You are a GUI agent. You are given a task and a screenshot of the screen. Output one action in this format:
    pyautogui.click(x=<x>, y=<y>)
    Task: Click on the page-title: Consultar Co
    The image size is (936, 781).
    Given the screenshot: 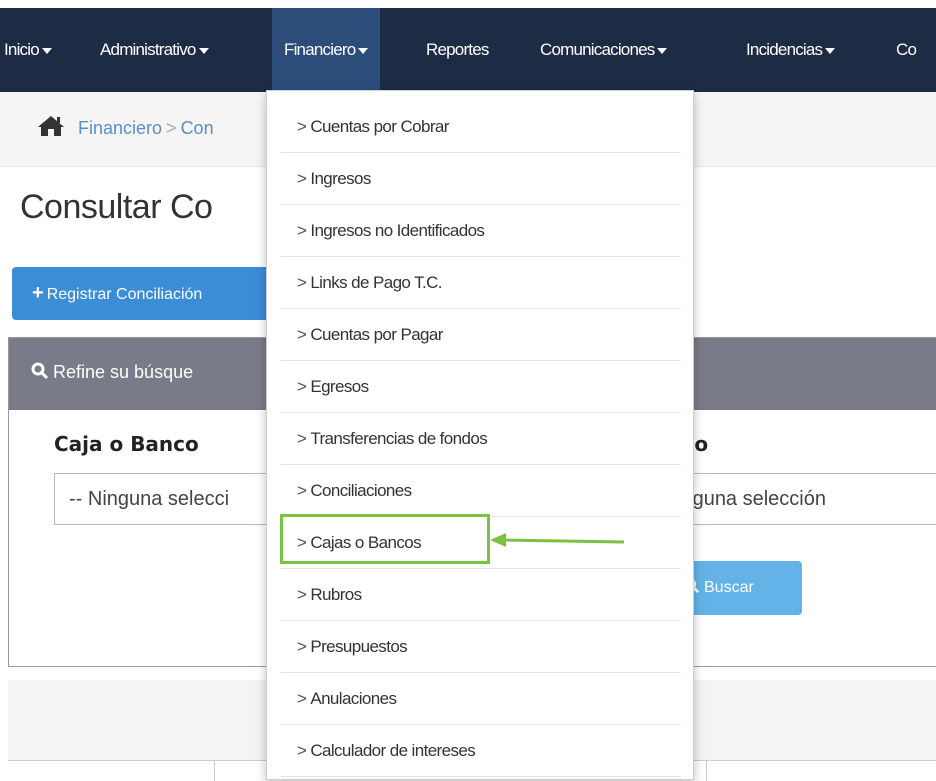 What is the action you would take?
    pyautogui.click(x=116, y=207)
    